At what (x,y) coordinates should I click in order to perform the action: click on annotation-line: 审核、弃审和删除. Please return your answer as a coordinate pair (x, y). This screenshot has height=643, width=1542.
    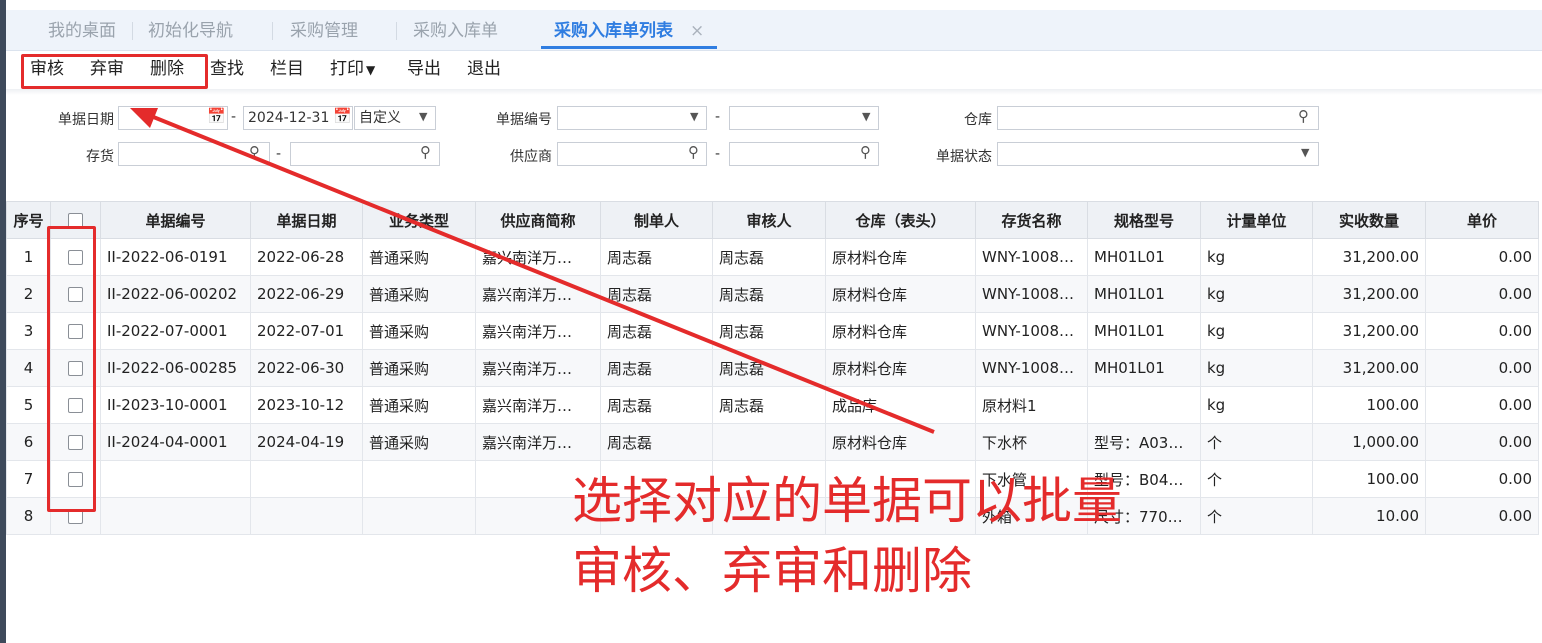
    Looking at the image, I should click on (772, 571).